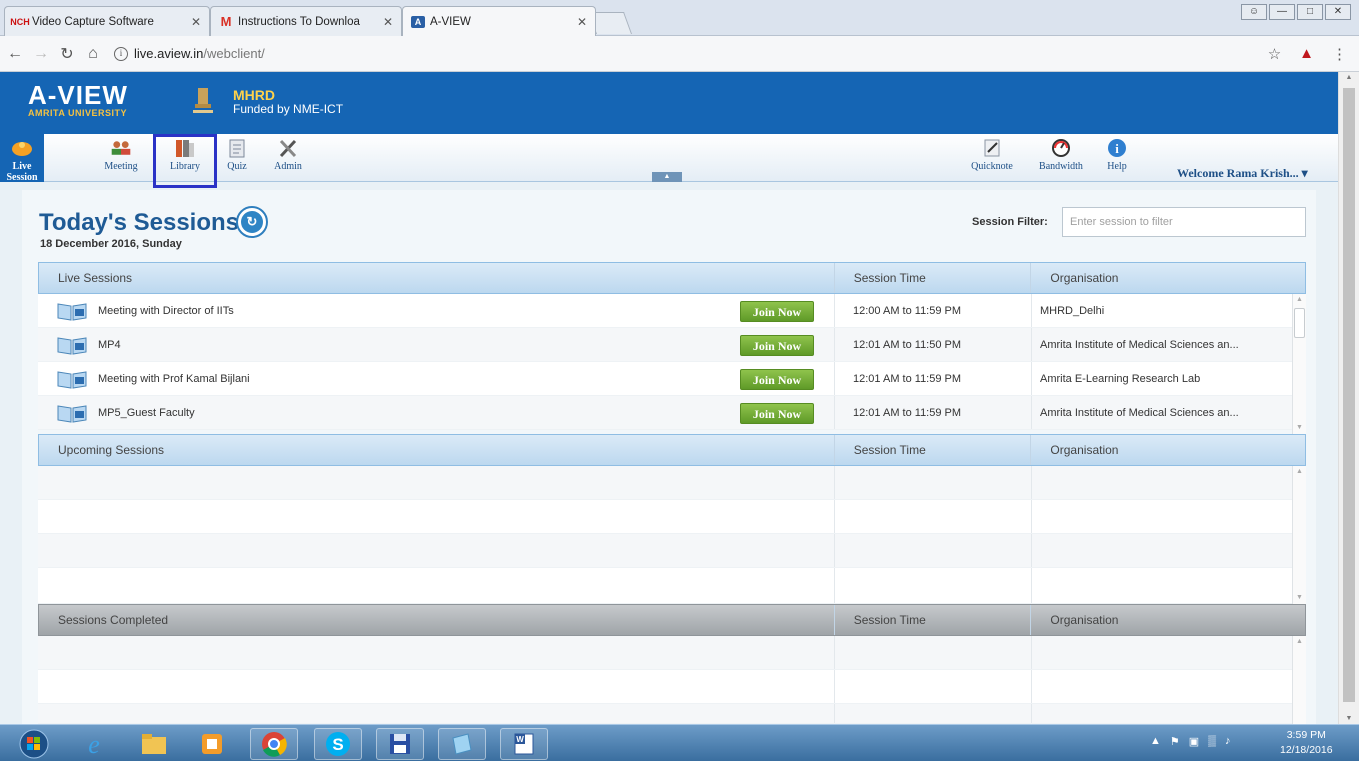 The image size is (1359, 761). Describe the element at coordinates (1242, 173) in the screenshot. I see `user-menu: Welcome Rama Krish... ▾` at that location.